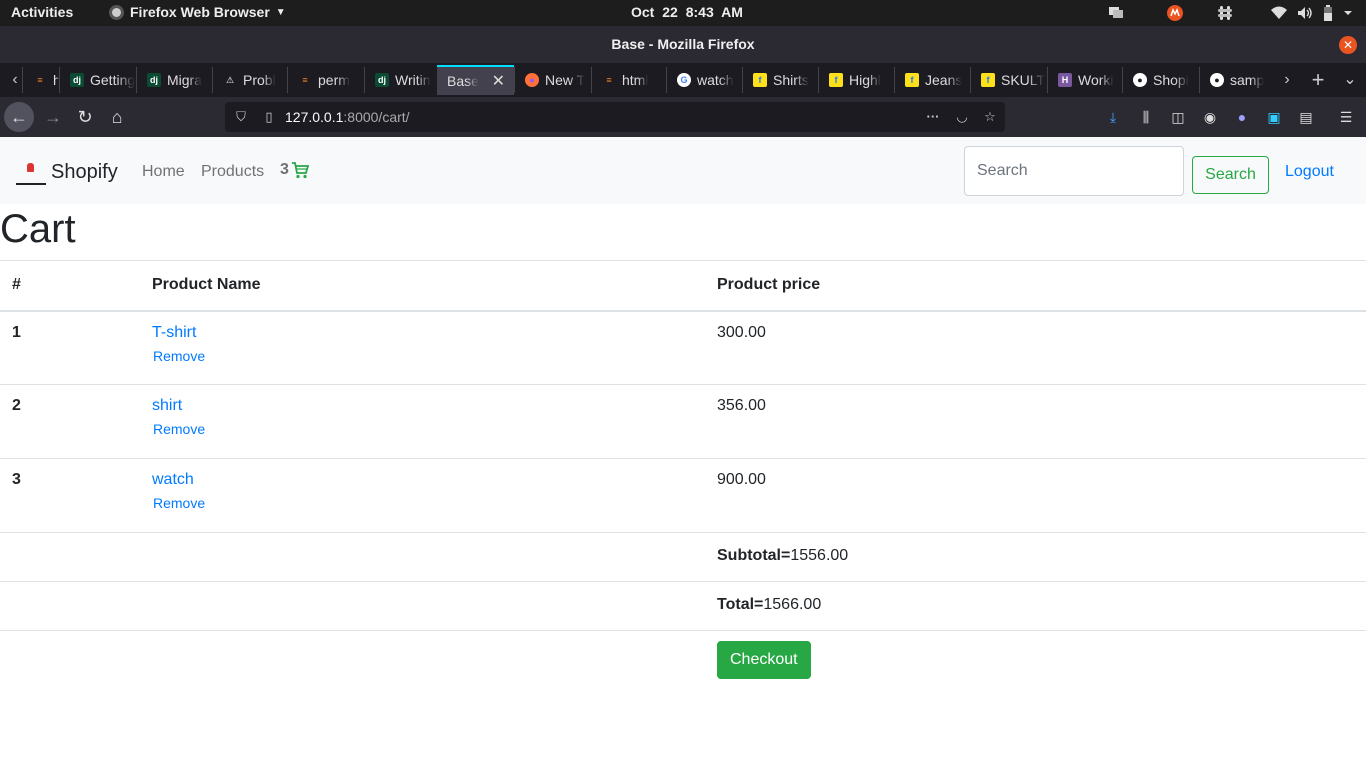 Image resolution: width=1366 pixels, height=768 pixels. I want to click on tab-label: New T, so click(565, 80).